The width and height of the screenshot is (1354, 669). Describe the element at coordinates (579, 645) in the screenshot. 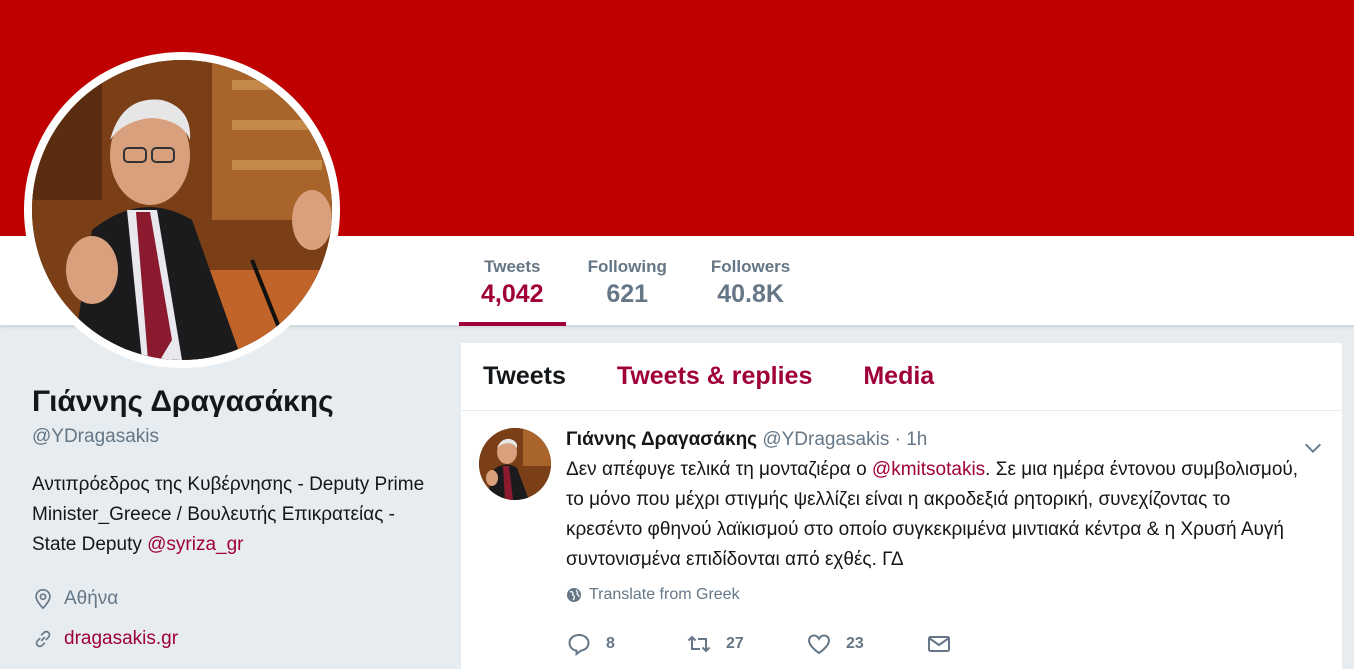

I see `reply-icon` at that location.